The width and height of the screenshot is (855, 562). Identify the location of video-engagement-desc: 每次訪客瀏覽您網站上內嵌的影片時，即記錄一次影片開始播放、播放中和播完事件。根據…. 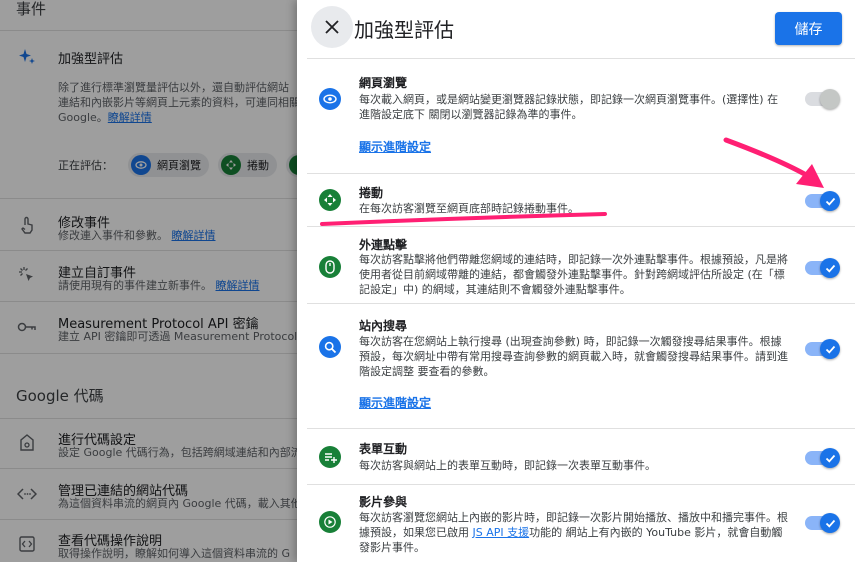
(573, 532).